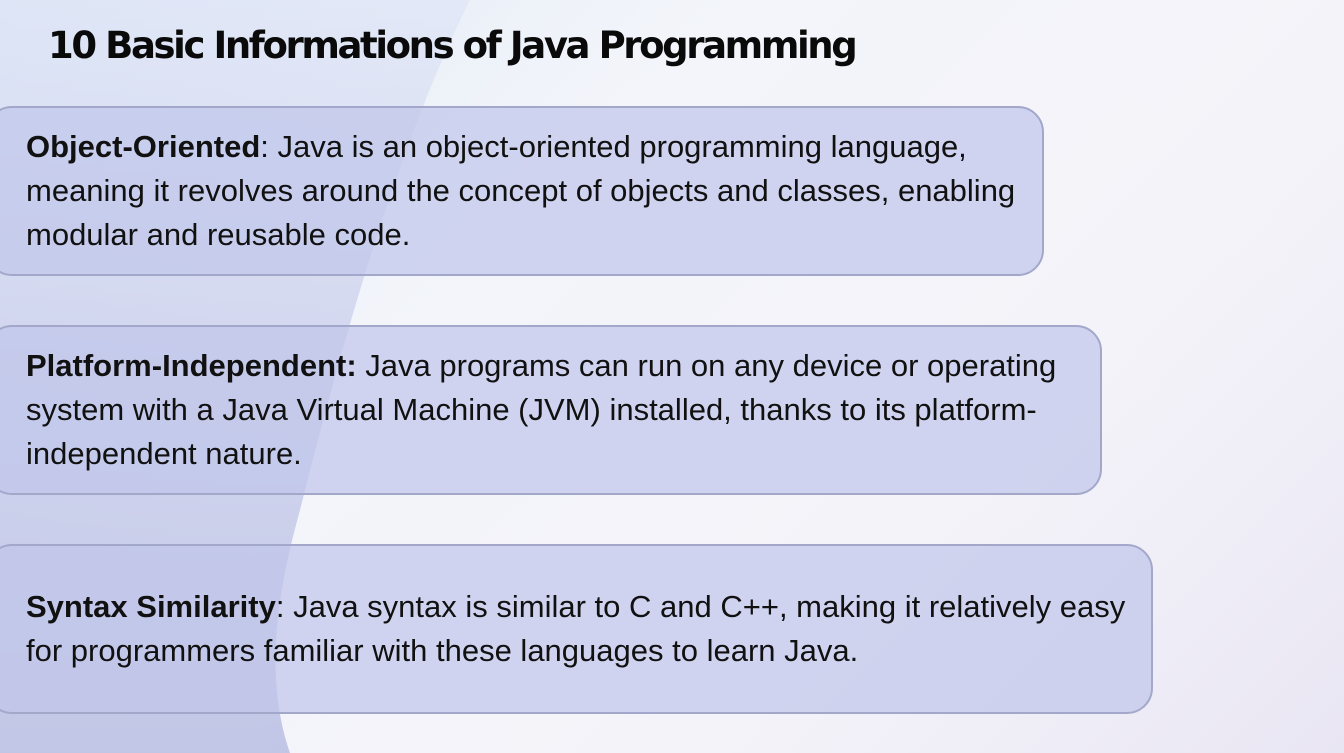 The image size is (1344, 753). Describe the element at coordinates (191, 365) in the screenshot. I see `card-term: Platform-Independent:` at that location.